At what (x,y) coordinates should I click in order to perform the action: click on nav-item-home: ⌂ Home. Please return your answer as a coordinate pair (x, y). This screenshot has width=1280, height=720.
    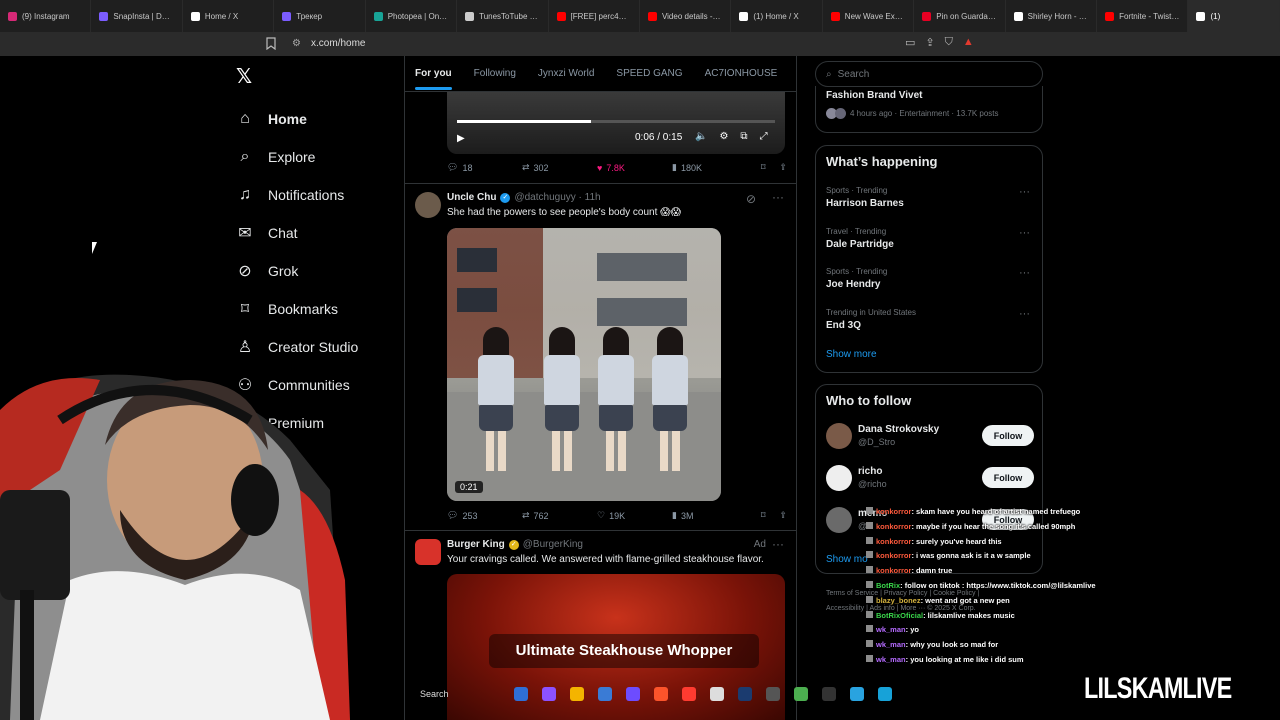
    Looking at the image, I should click on (297, 119).